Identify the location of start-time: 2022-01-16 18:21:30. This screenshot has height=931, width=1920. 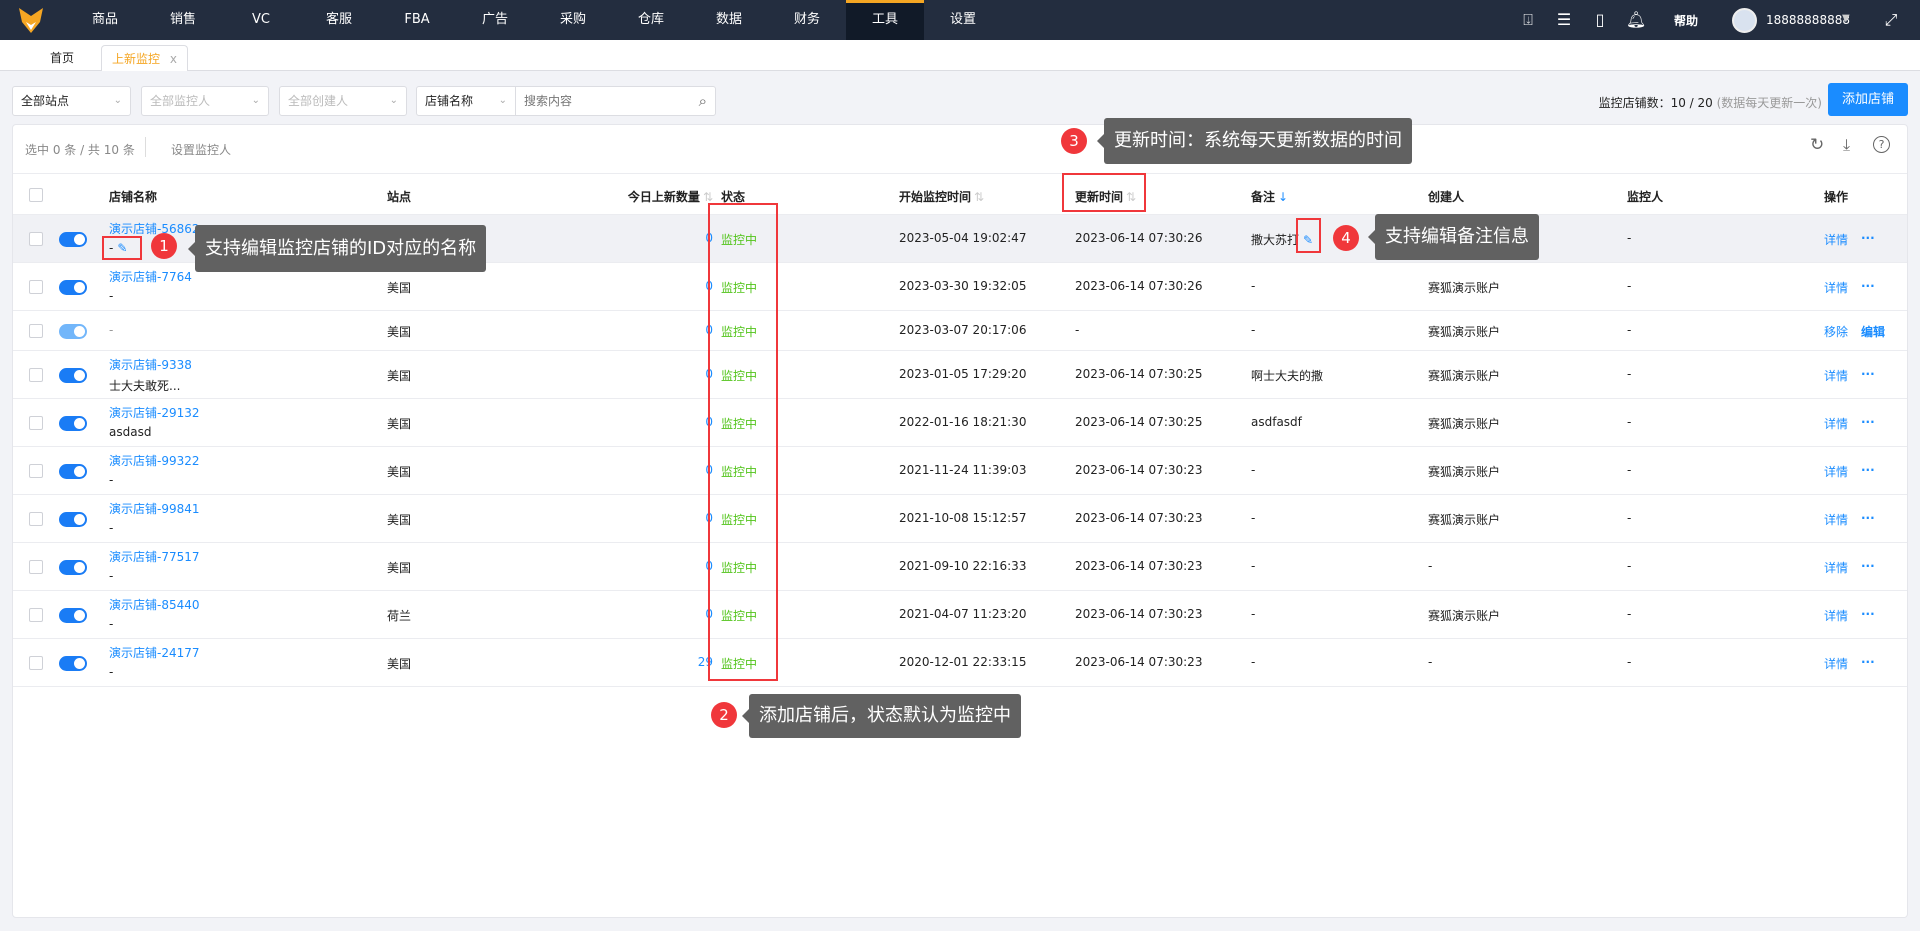
(963, 422).